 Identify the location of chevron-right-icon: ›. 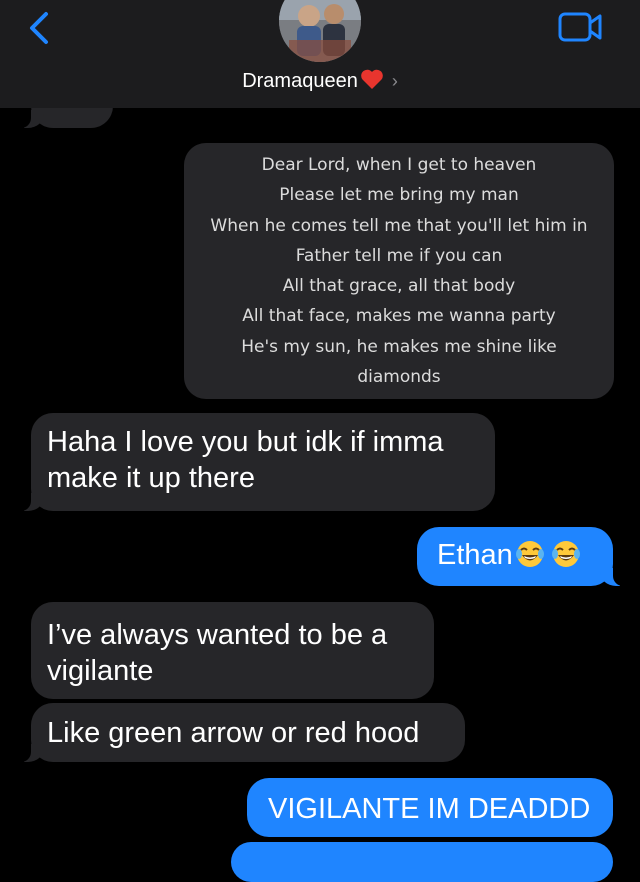
(394, 81).